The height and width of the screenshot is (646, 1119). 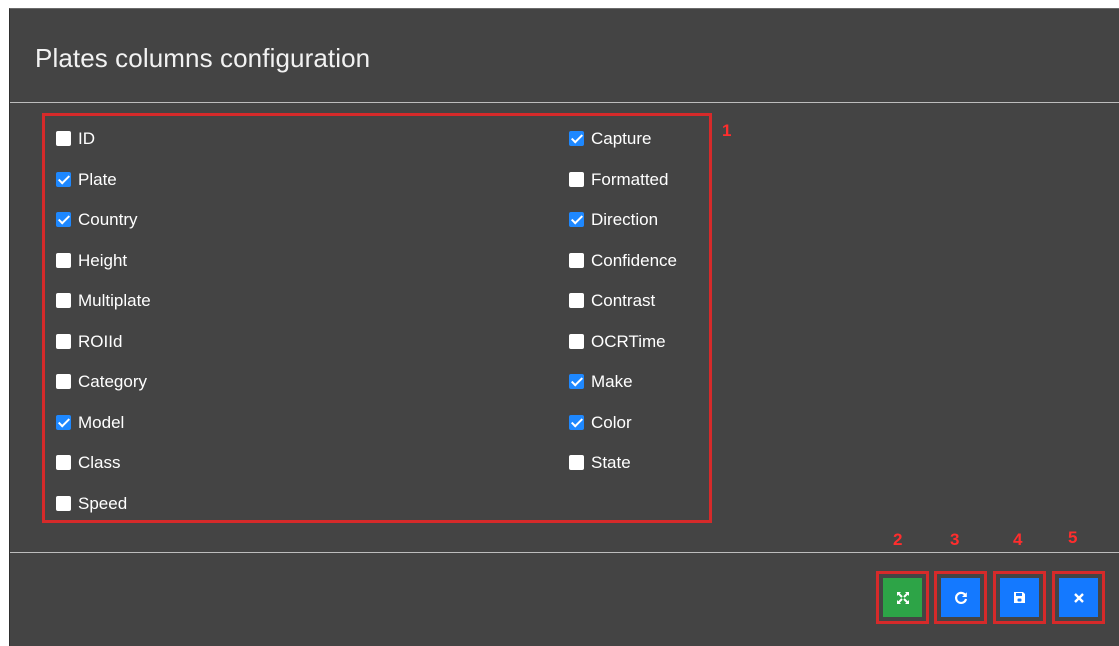 I want to click on checkbox-option-confidence: Confidence, so click(x=623, y=271).